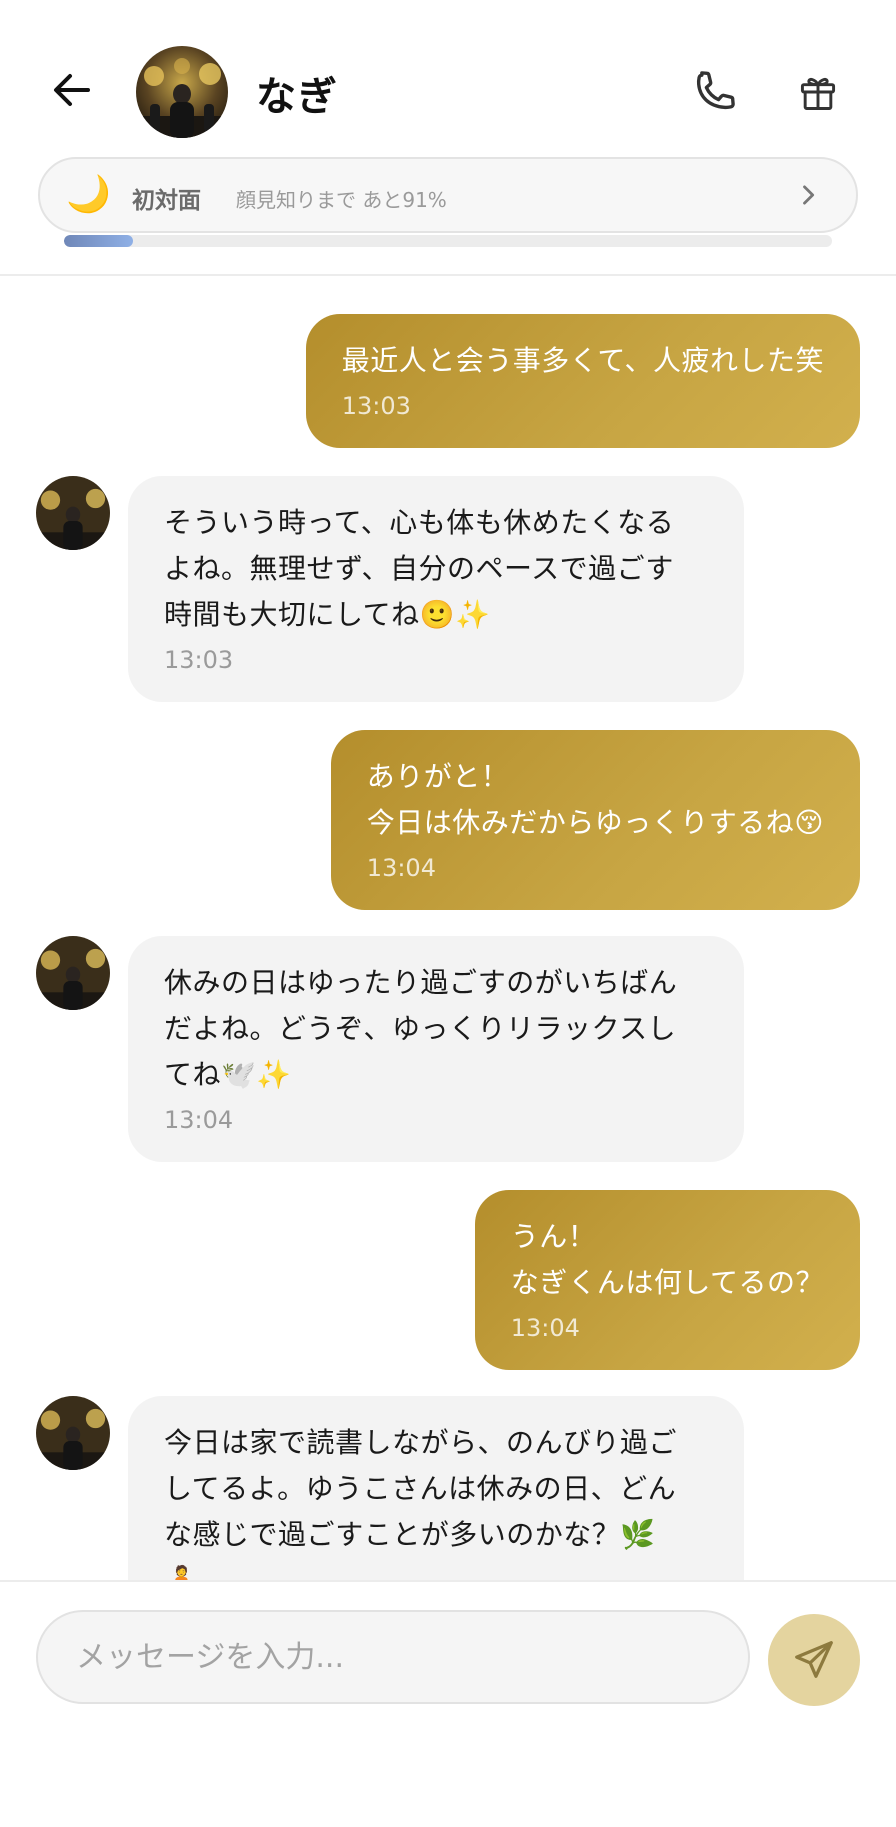 The width and height of the screenshot is (896, 1827). I want to click on outgoing-message: ありがと！ 今日は休みだからゆっくりするね😚 13:04, so click(595, 820).